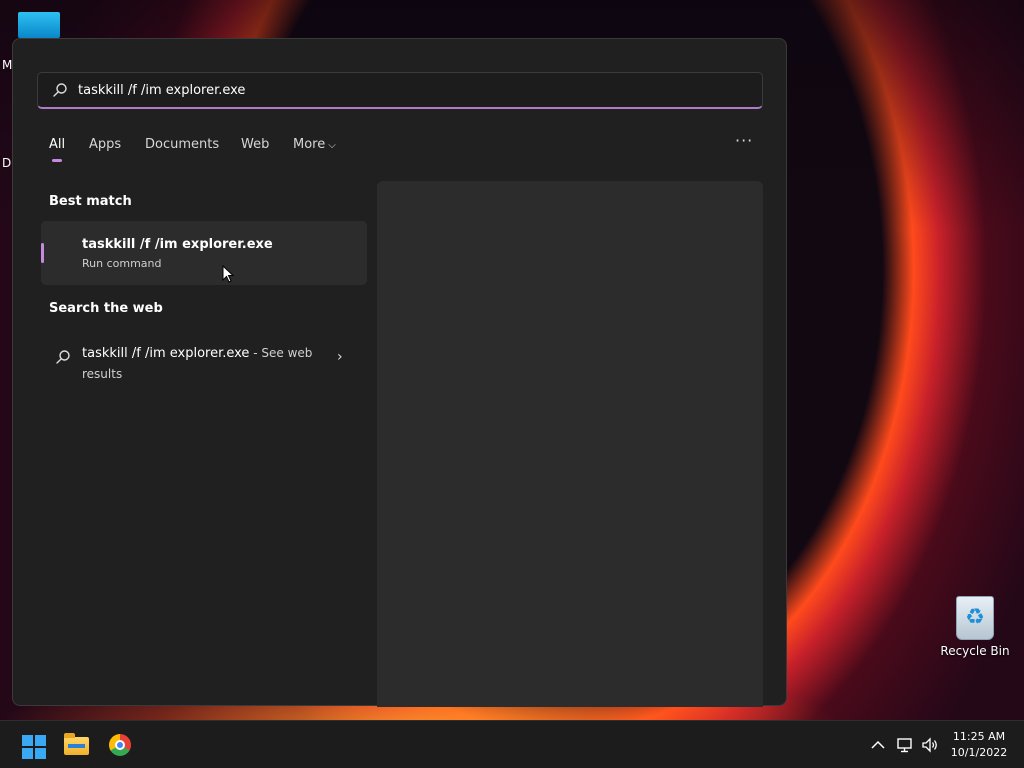 Image resolution: width=1024 pixels, height=768 pixels. What do you see at coordinates (979, 752) in the screenshot?
I see `clock-date: 10/1/2022` at bounding box center [979, 752].